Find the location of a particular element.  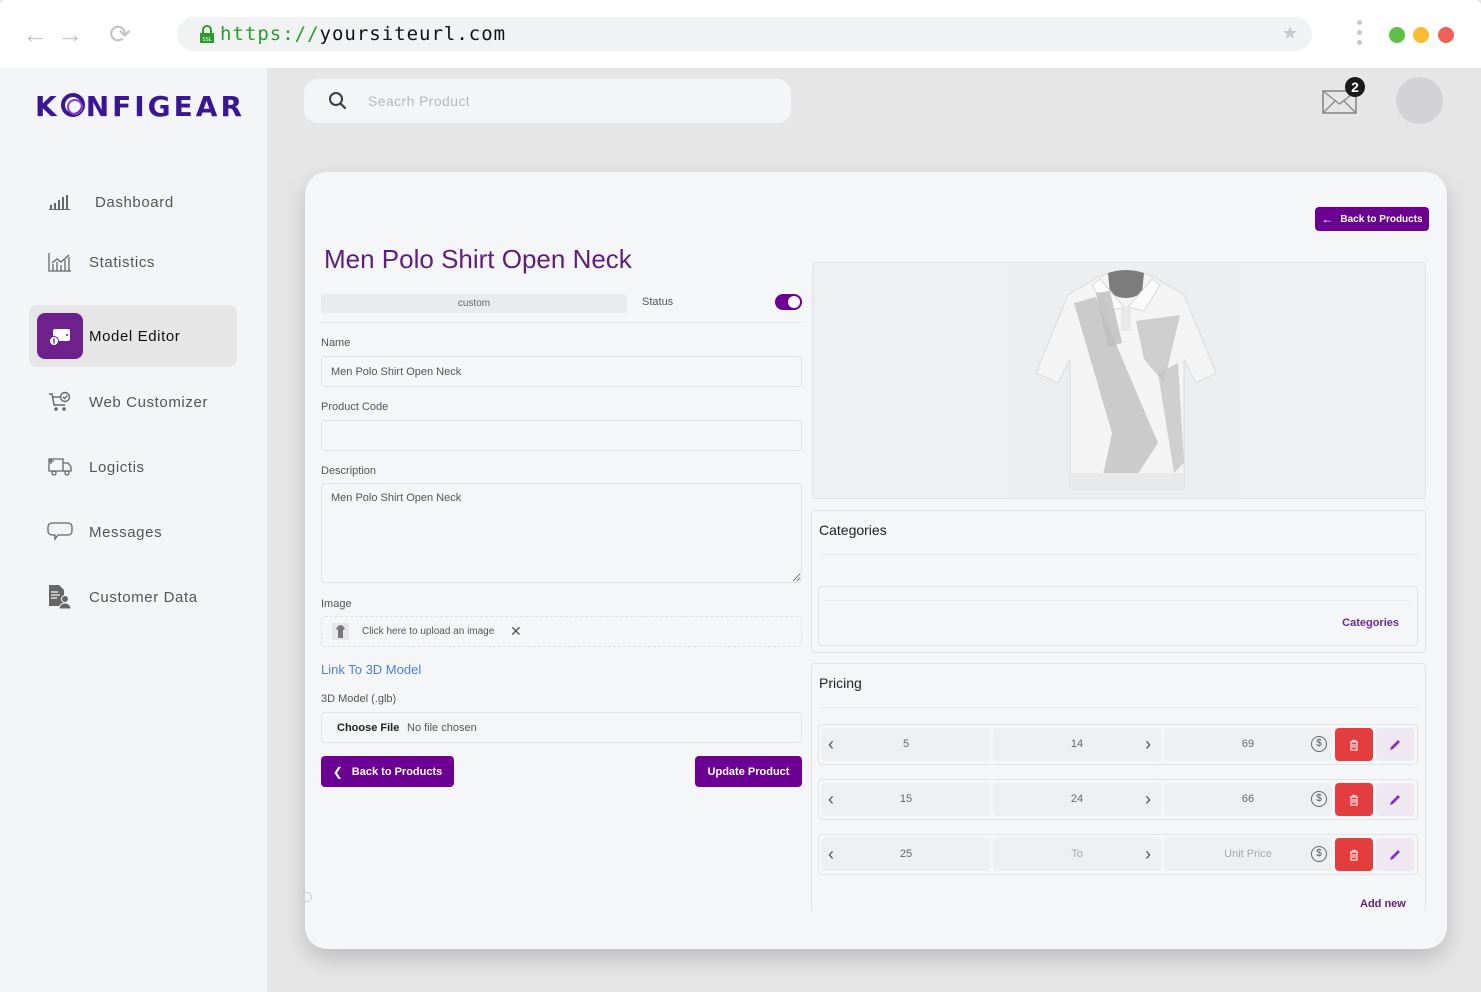

unit-price-field: Unit Price $ is located at coordinates (1248, 854).